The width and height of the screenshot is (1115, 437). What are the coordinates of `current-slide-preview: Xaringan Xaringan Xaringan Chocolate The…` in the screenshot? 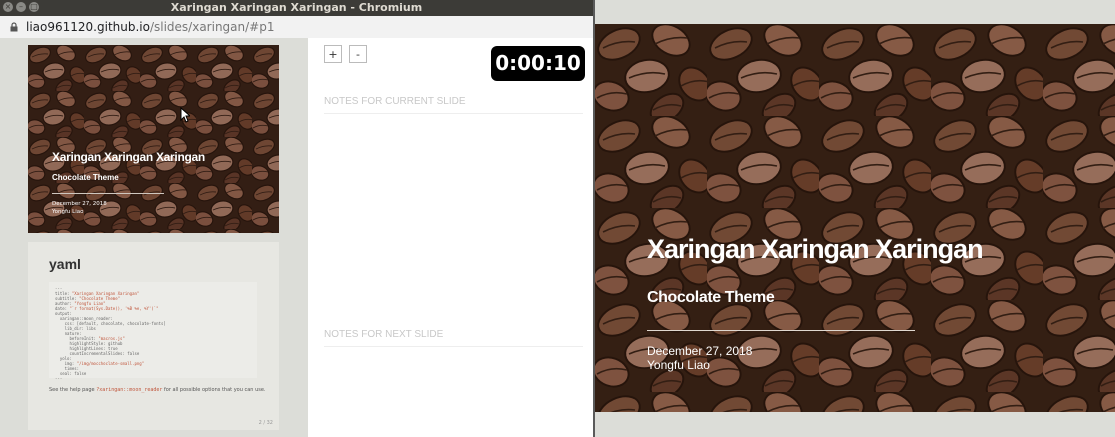 It's located at (153, 139).